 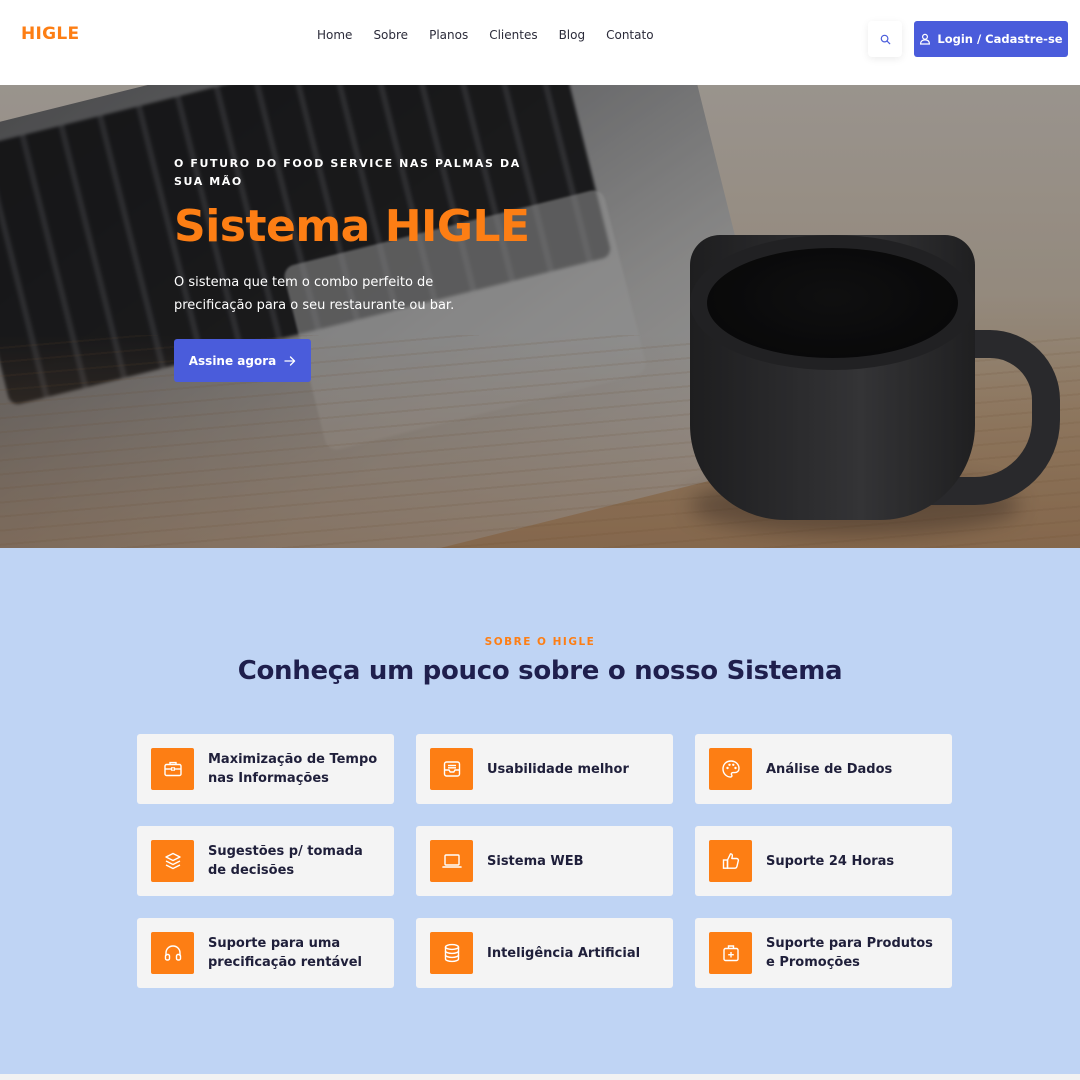 I want to click on feature-card-web: Sistema WEB, so click(x=544, y=861).